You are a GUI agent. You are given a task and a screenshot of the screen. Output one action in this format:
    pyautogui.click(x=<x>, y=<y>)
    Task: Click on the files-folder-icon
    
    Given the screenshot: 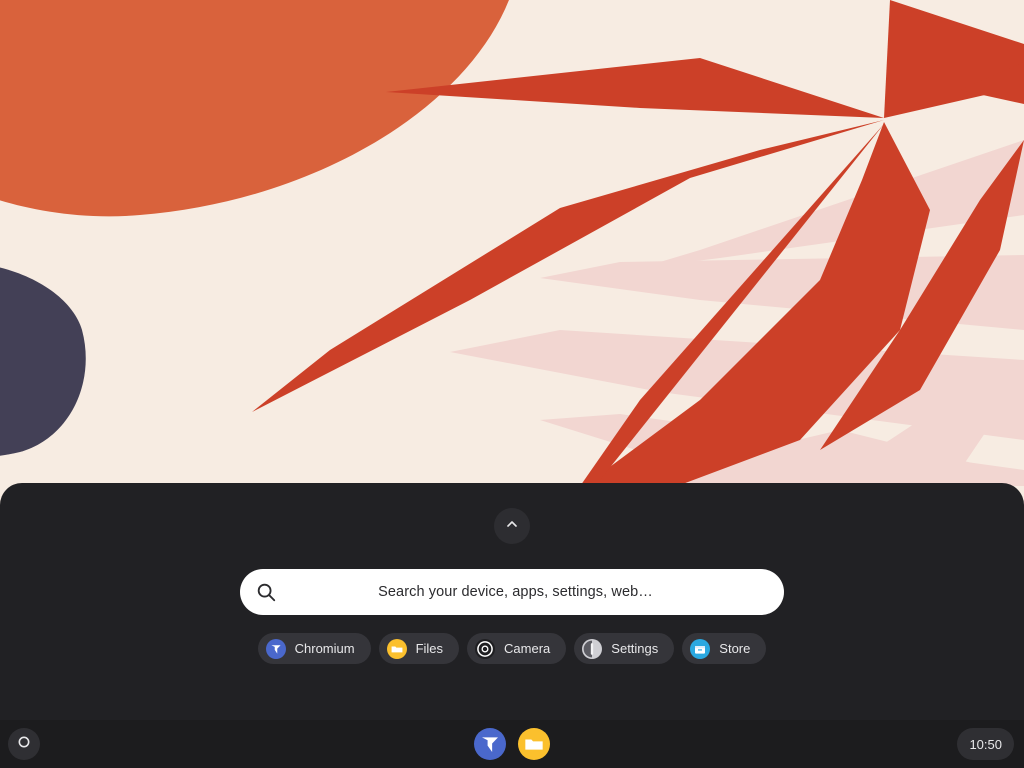 What is the action you would take?
    pyautogui.click(x=396, y=648)
    